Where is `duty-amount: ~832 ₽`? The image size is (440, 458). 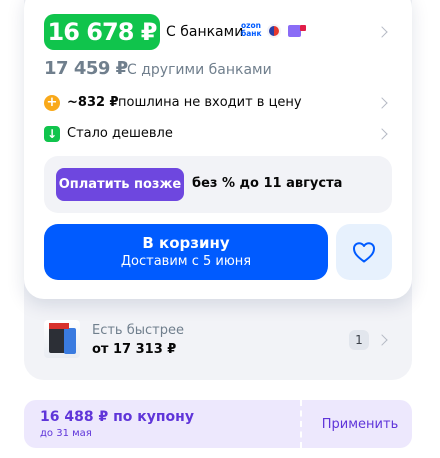
duty-amount: ~832 ₽ is located at coordinates (93, 102).